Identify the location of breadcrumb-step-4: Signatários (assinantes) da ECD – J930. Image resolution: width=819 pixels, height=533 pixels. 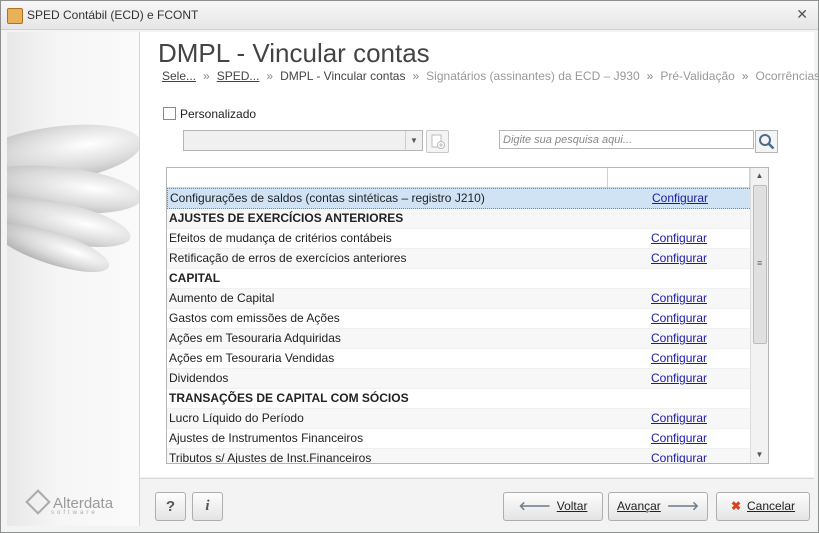
(533, 76).